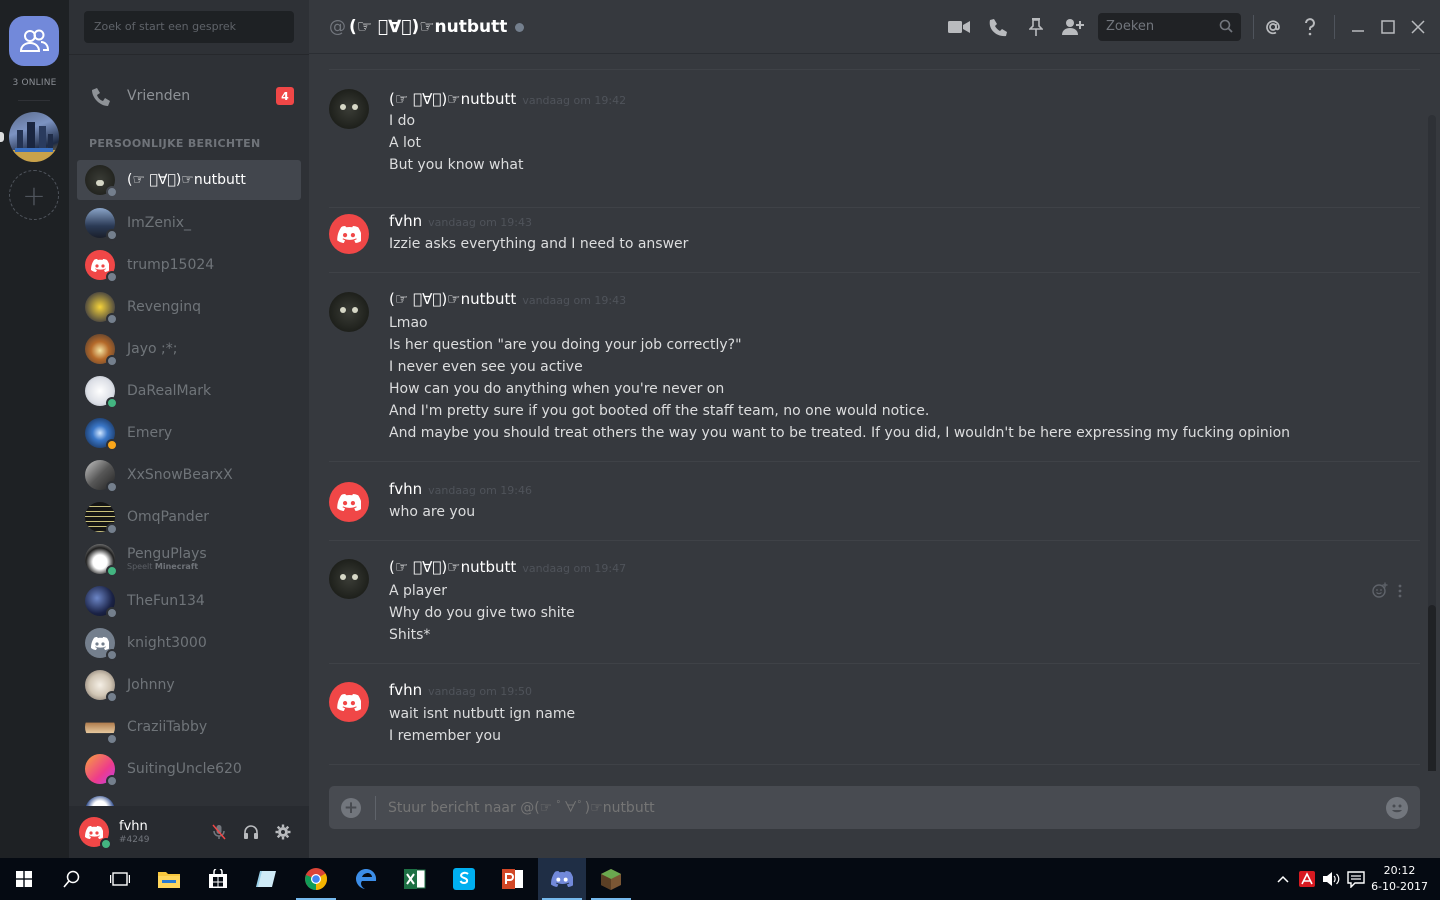  I want to click on upload-button: +, so click(351, 807).